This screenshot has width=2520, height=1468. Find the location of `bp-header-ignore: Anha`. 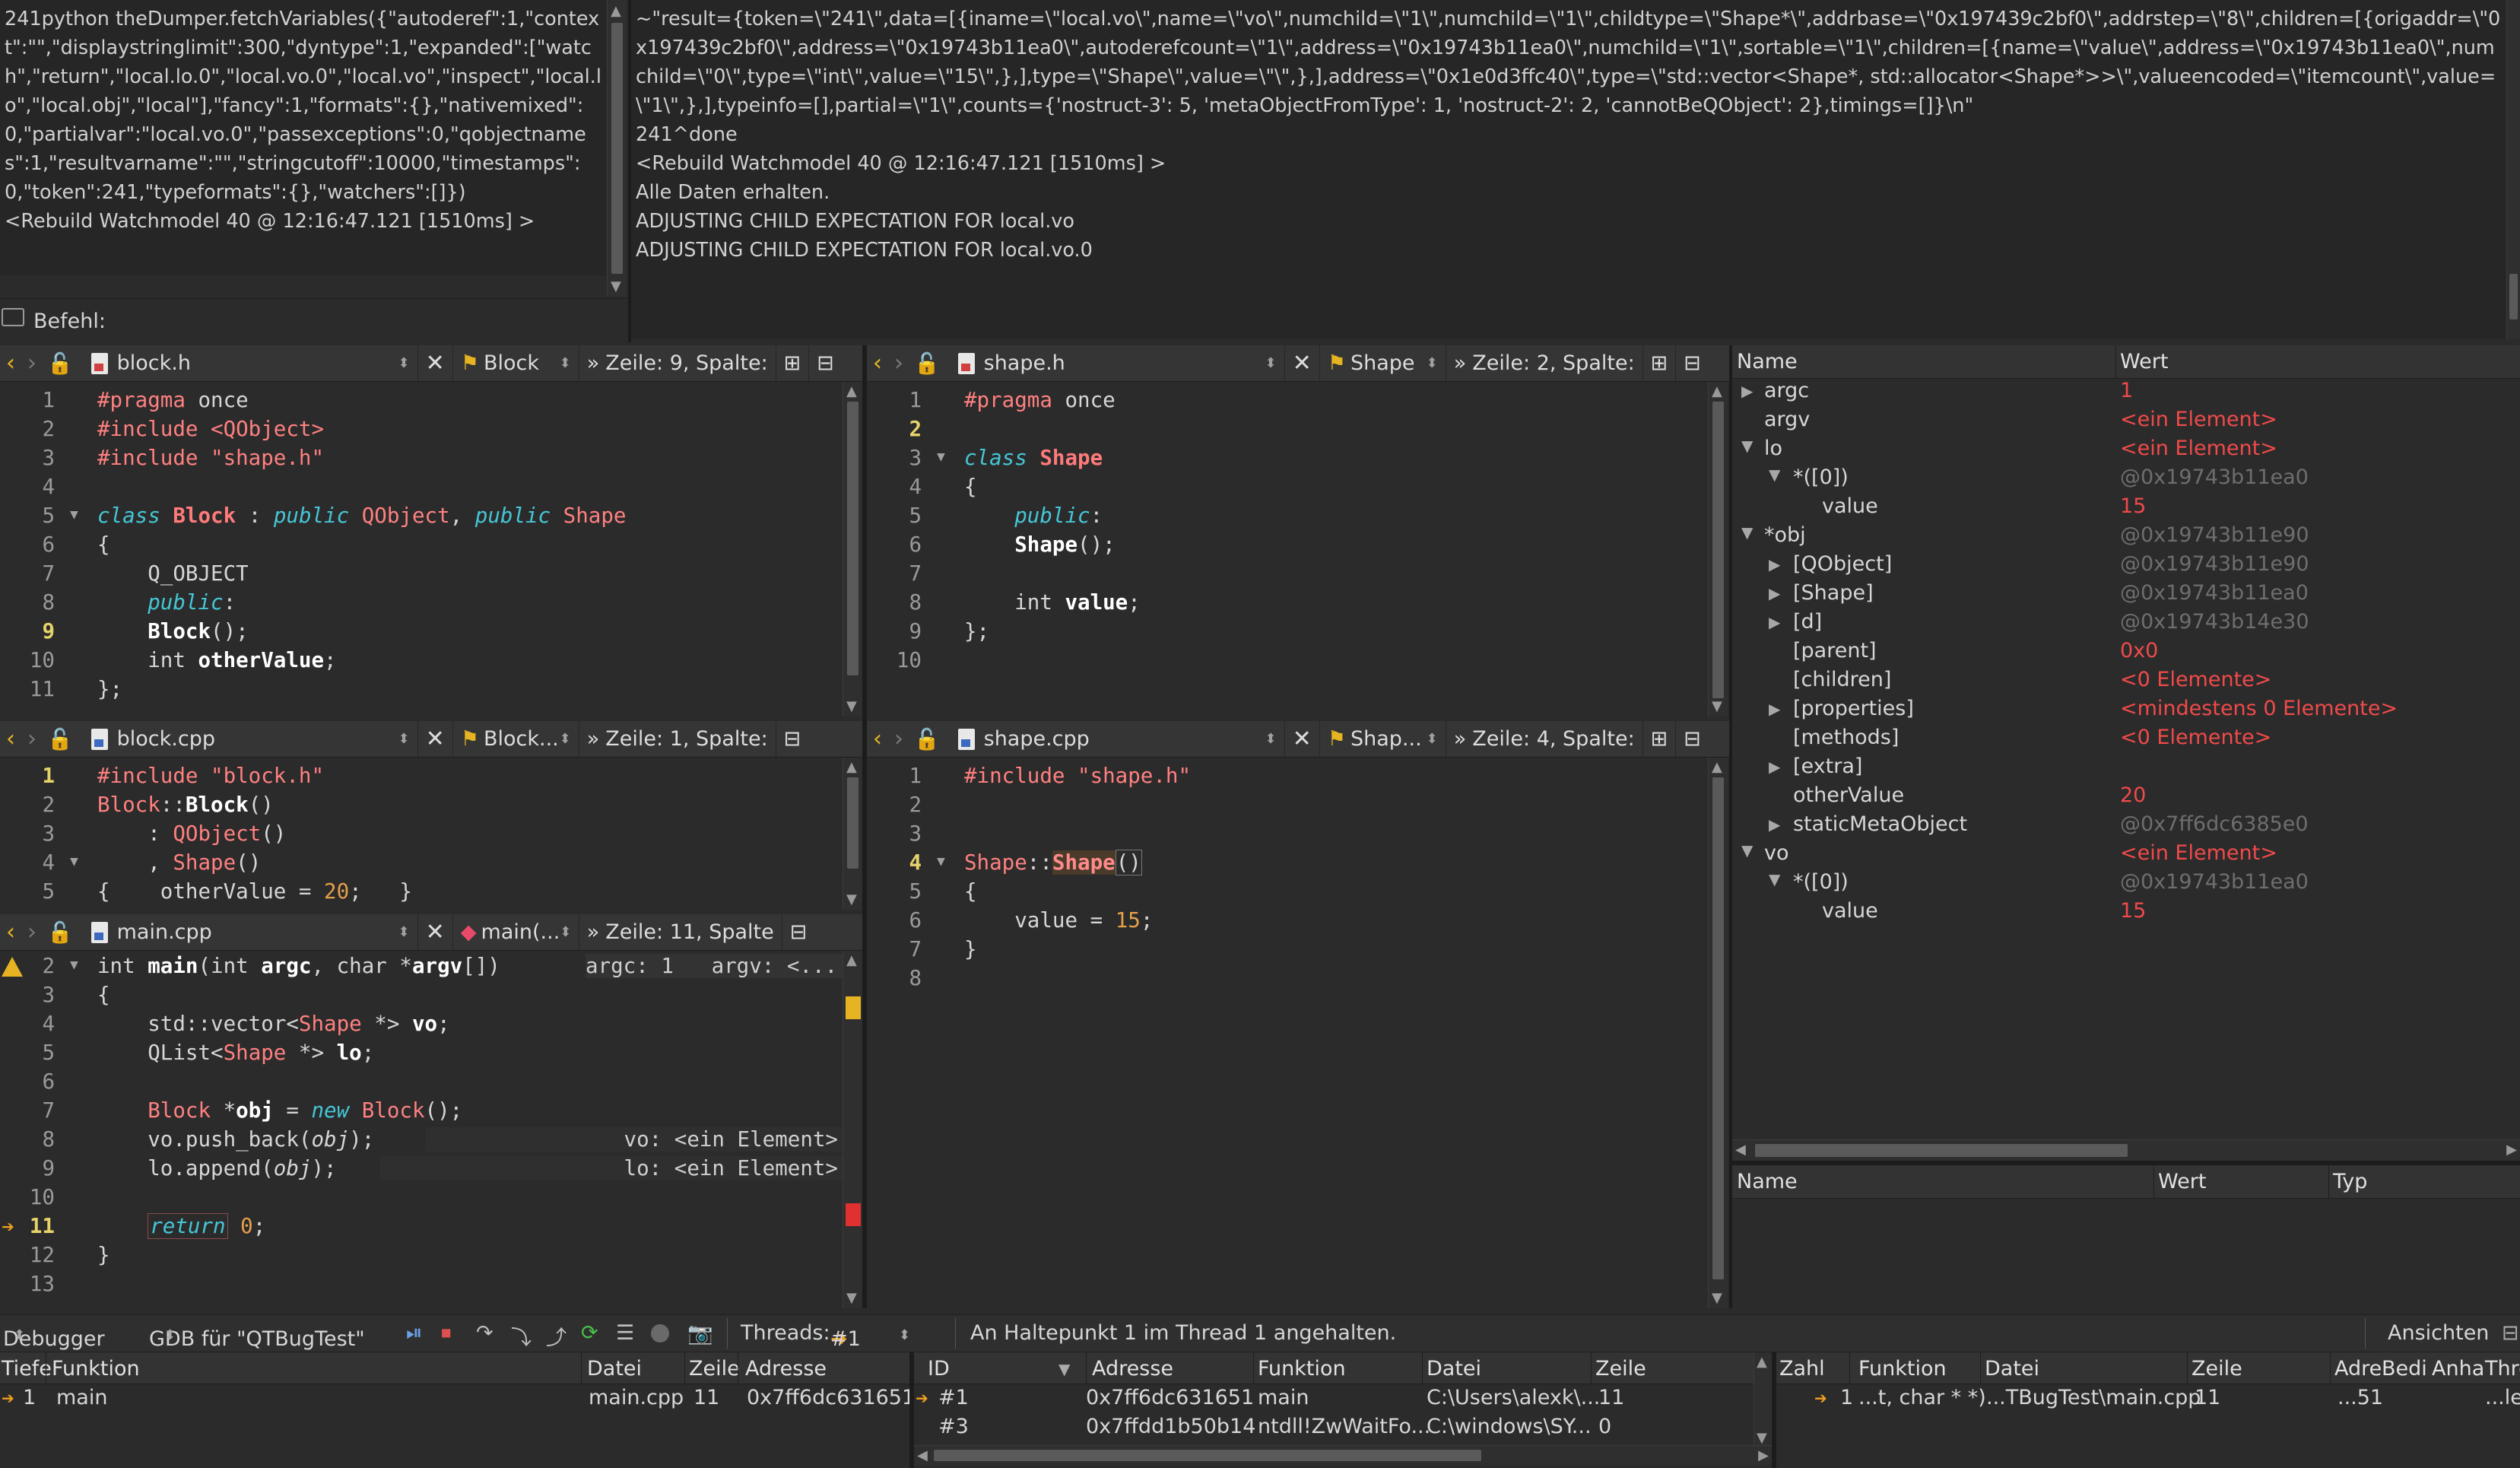

bp-header-ignore: Anha is located at coordinates (2458, 1369).